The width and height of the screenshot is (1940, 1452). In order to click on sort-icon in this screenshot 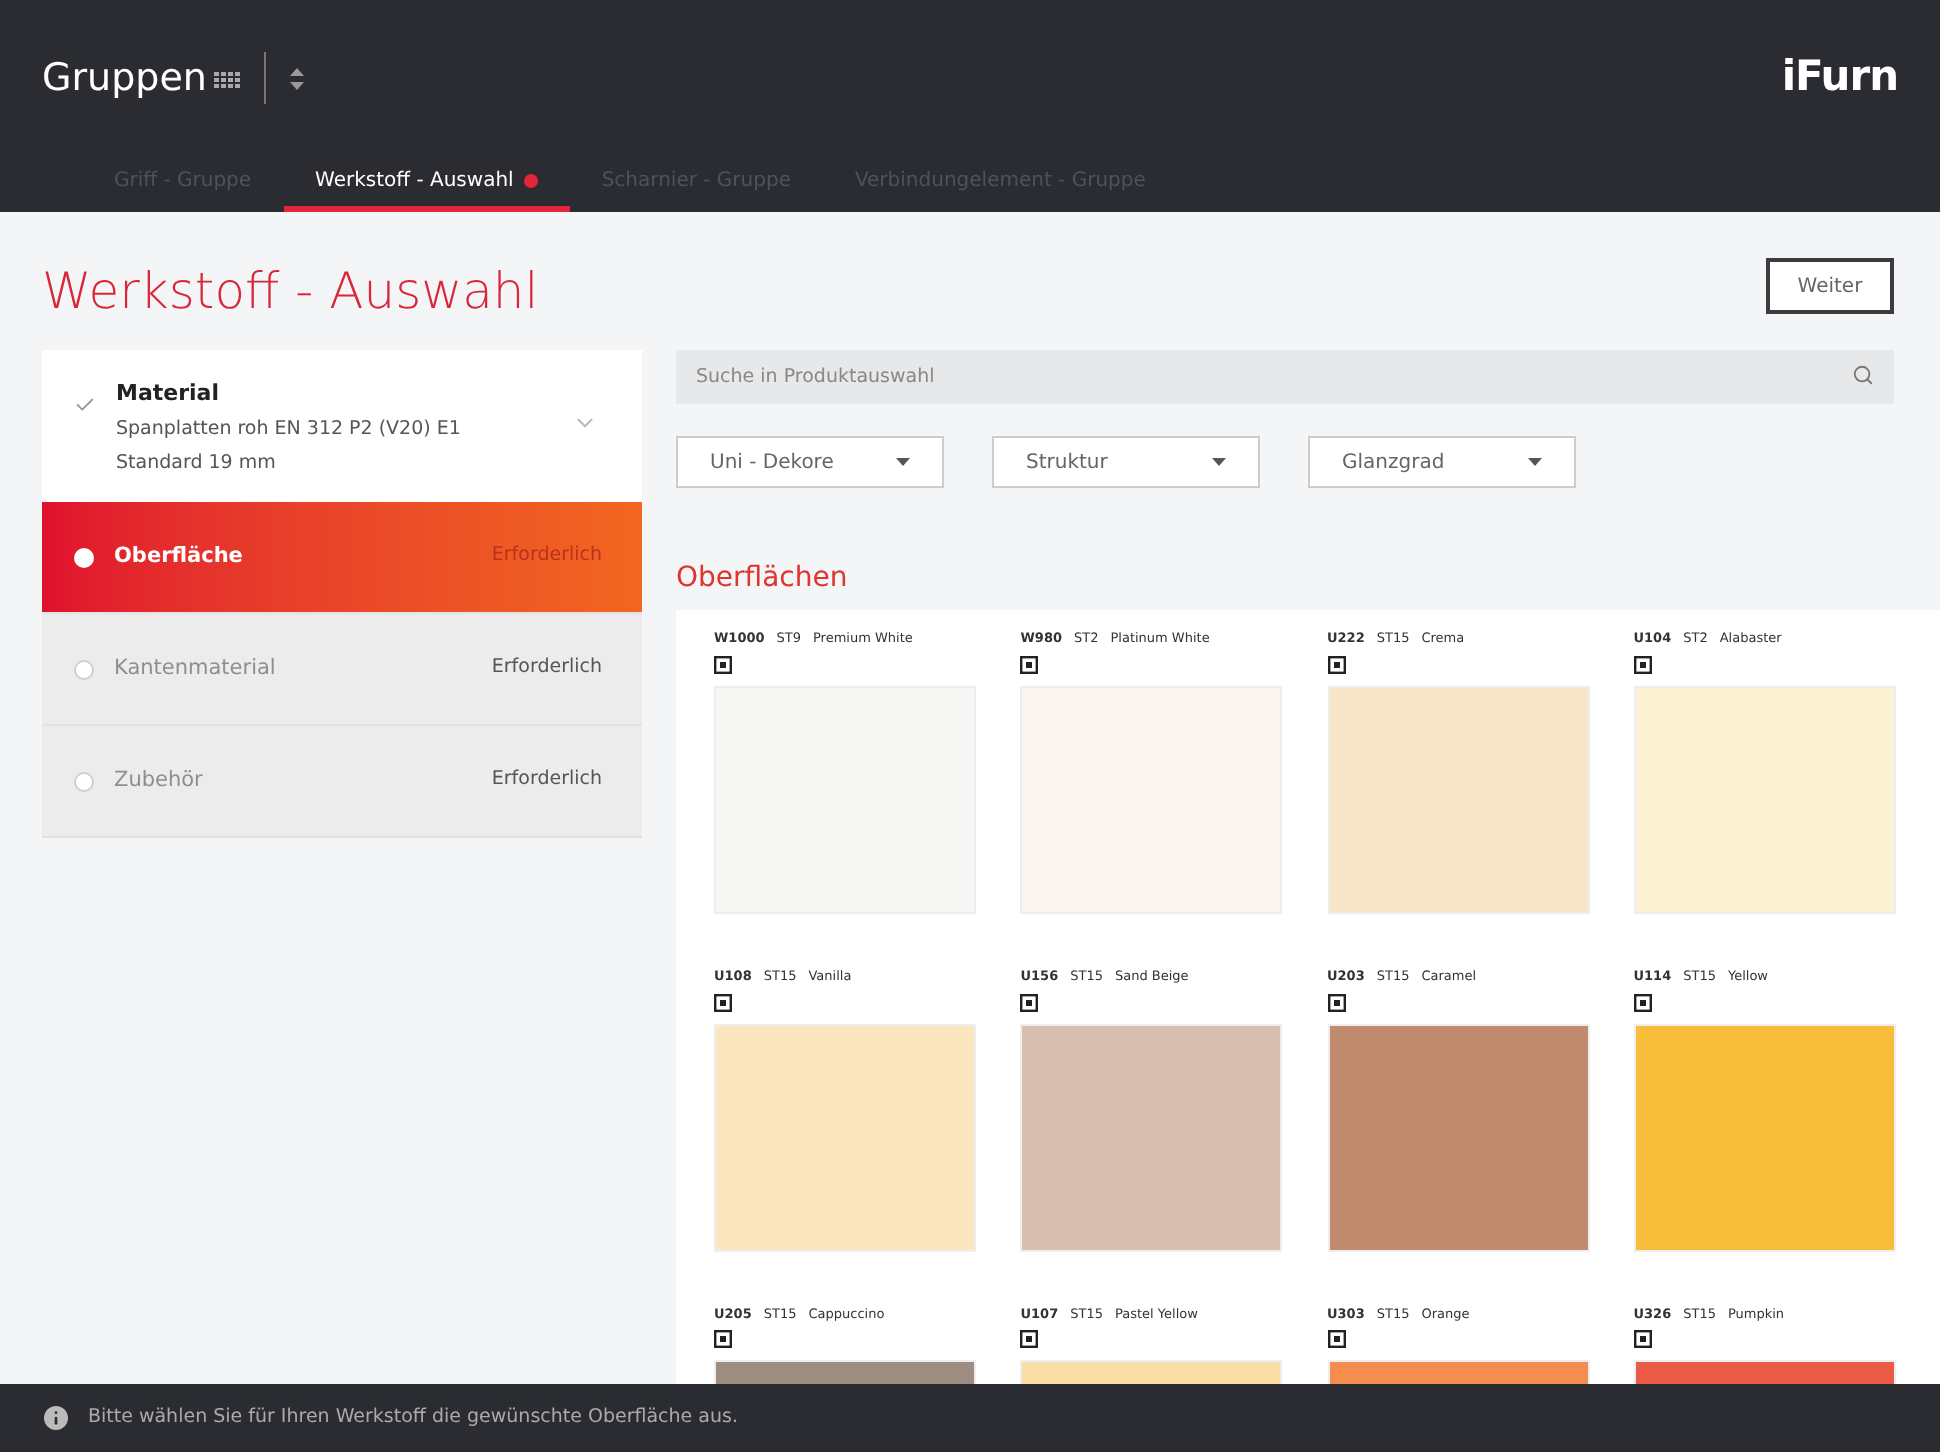, I will do `click(297, 78)`.